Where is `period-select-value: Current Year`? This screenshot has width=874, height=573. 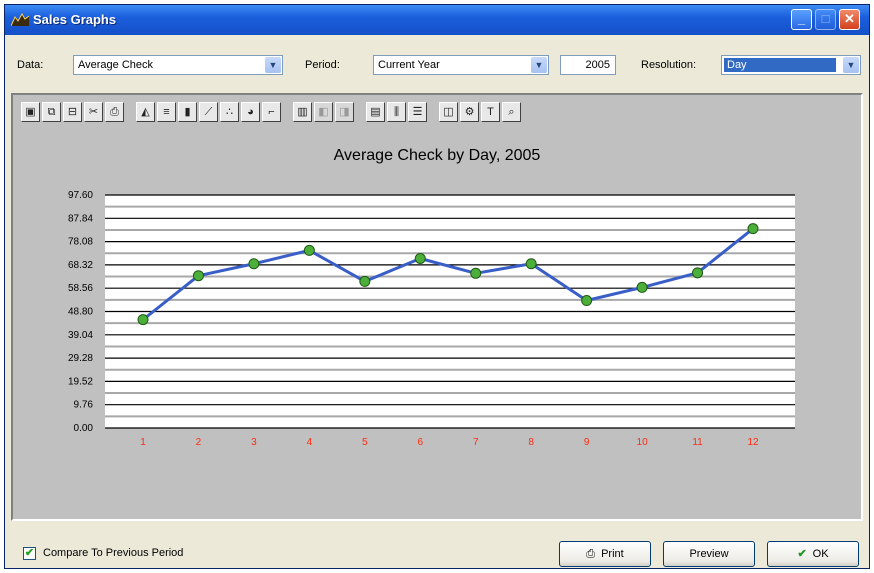
period-select-value: Current Year is located at coordinates (409, 65).